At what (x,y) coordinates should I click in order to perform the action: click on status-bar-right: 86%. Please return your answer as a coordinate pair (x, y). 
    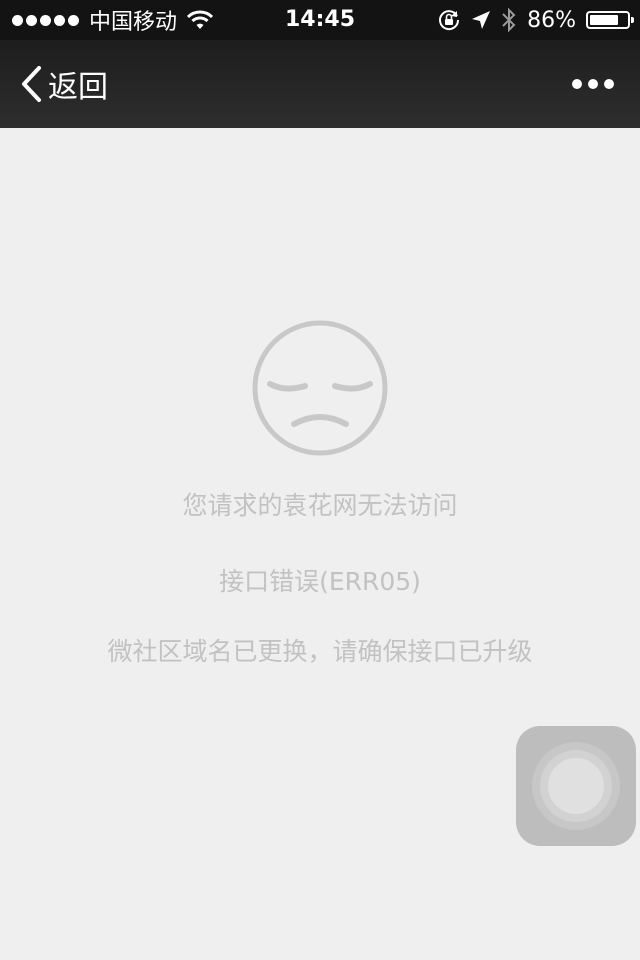
    Looking at the image, I should click on (535, 20).